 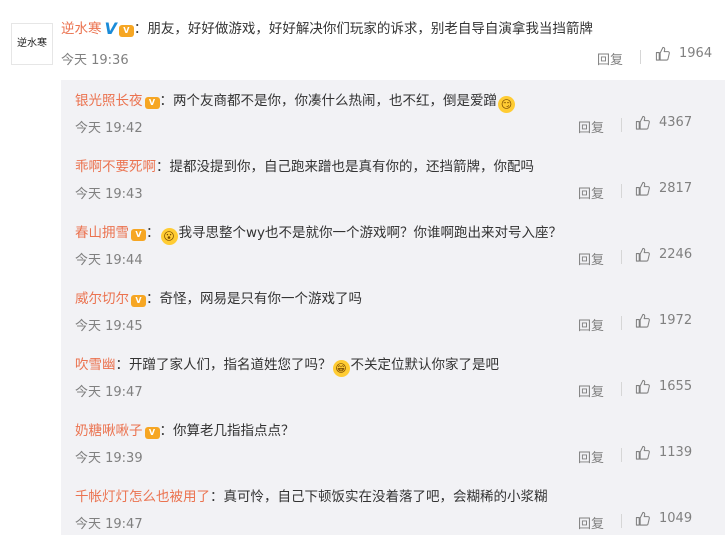 I want to click on avatar: 逆水寒, so click(x=32, y=44).